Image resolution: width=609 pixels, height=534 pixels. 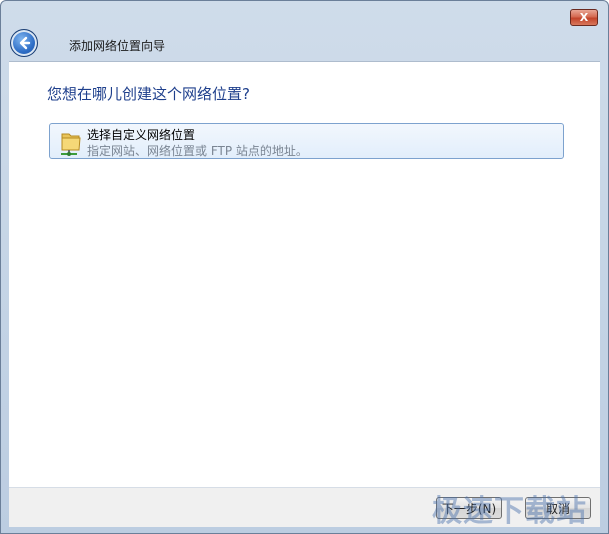 What do you see at coordinates (141, 135) in the screenshot?
I see `option-title: 选择自定义网络位置` at bounding box center [141, 135].